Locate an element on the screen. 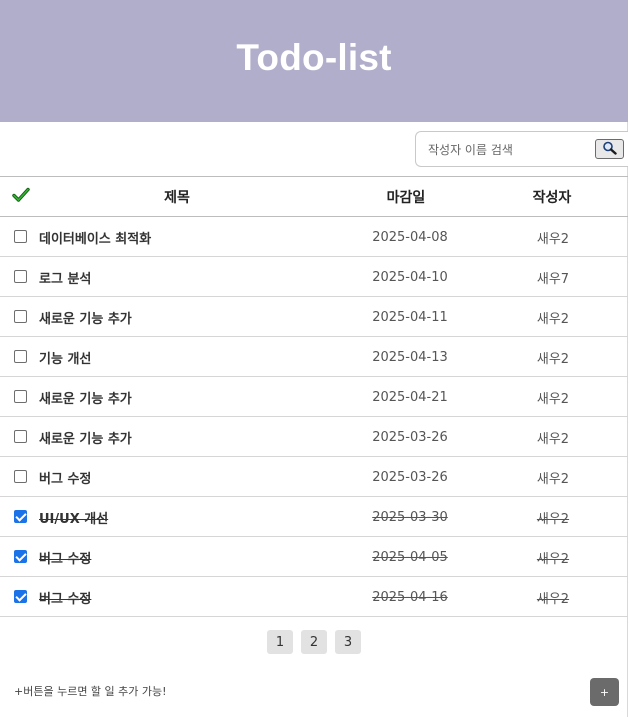  todo-due-date: 2025-04-16 is located at coordinates (410, 597).